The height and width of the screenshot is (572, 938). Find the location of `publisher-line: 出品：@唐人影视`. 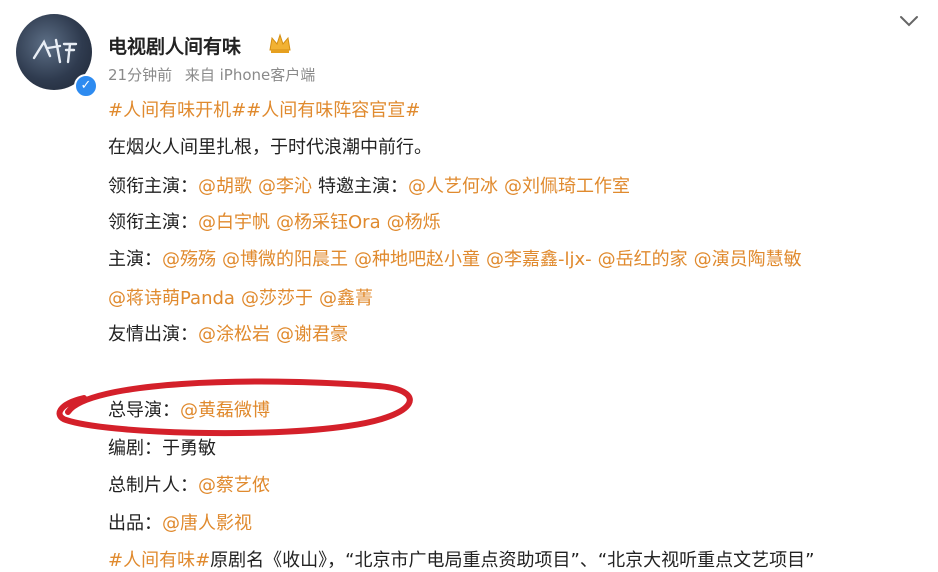

publisher-line: 出品：@唐人影视 is located at coordinates (180, 522).